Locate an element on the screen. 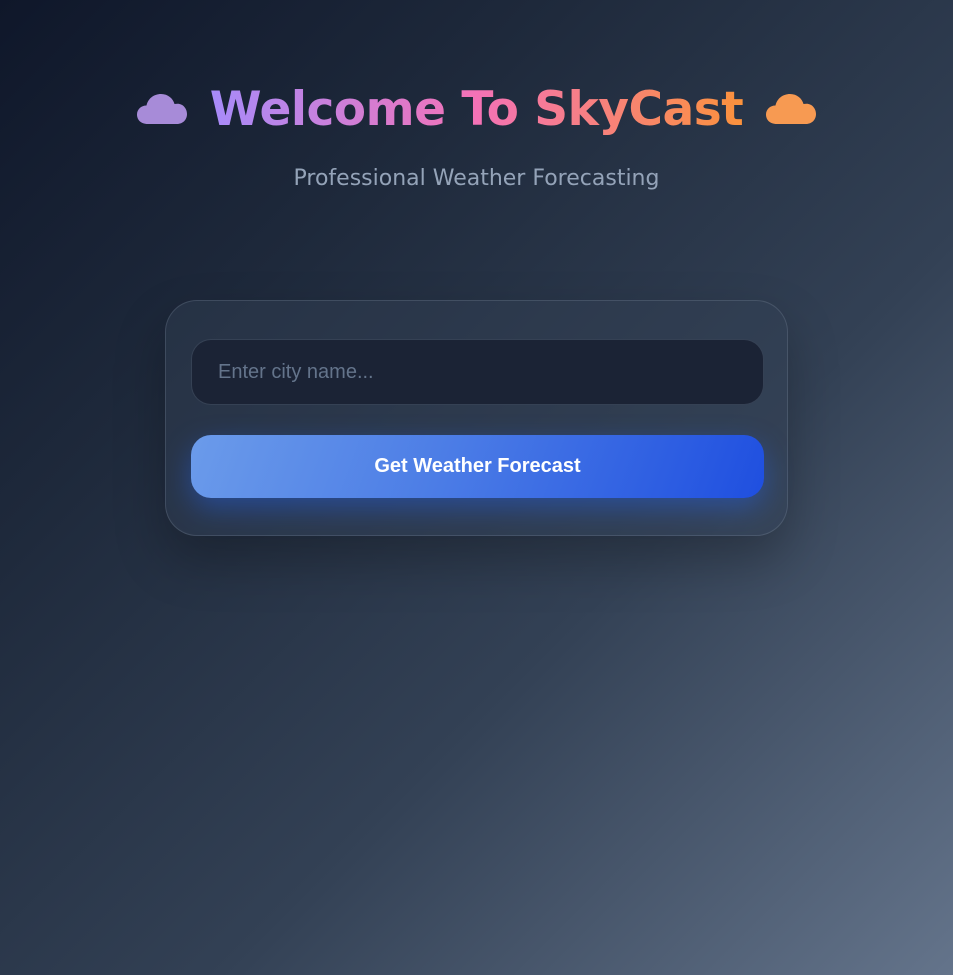  page-title: Welcome To SkyCast is located at coordinates (477, 110).